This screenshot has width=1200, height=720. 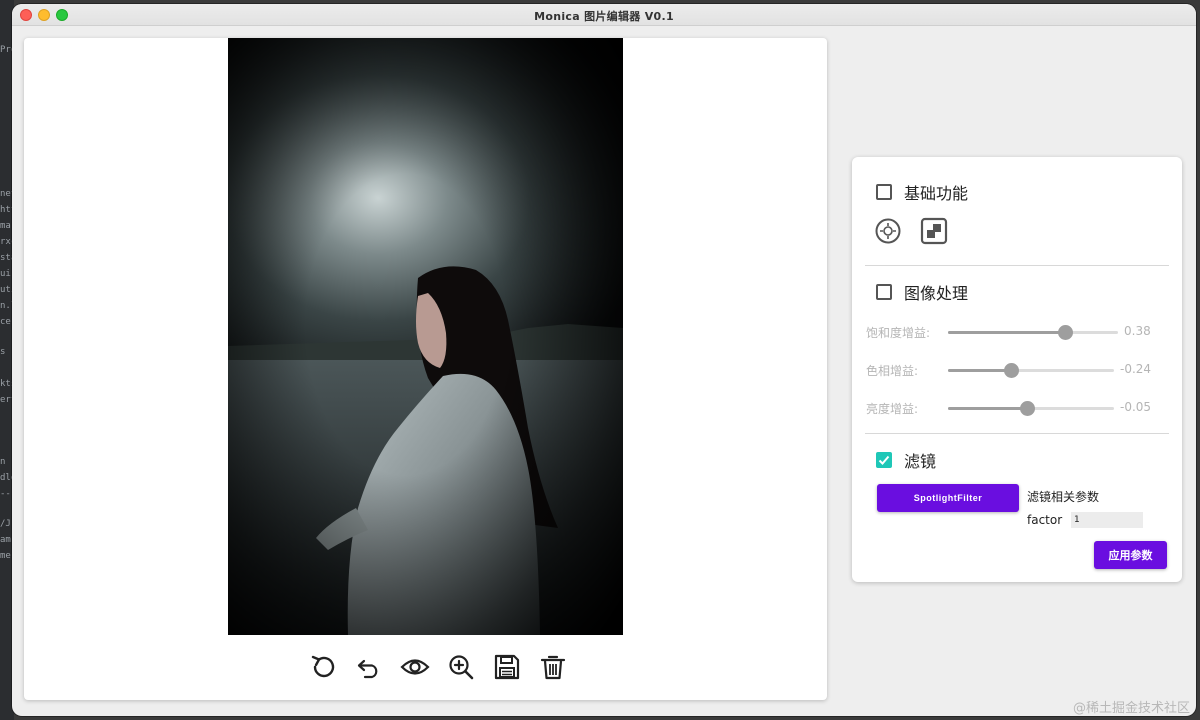 I want to click on slider-value: 0.38, so click(x=1137, y=331).